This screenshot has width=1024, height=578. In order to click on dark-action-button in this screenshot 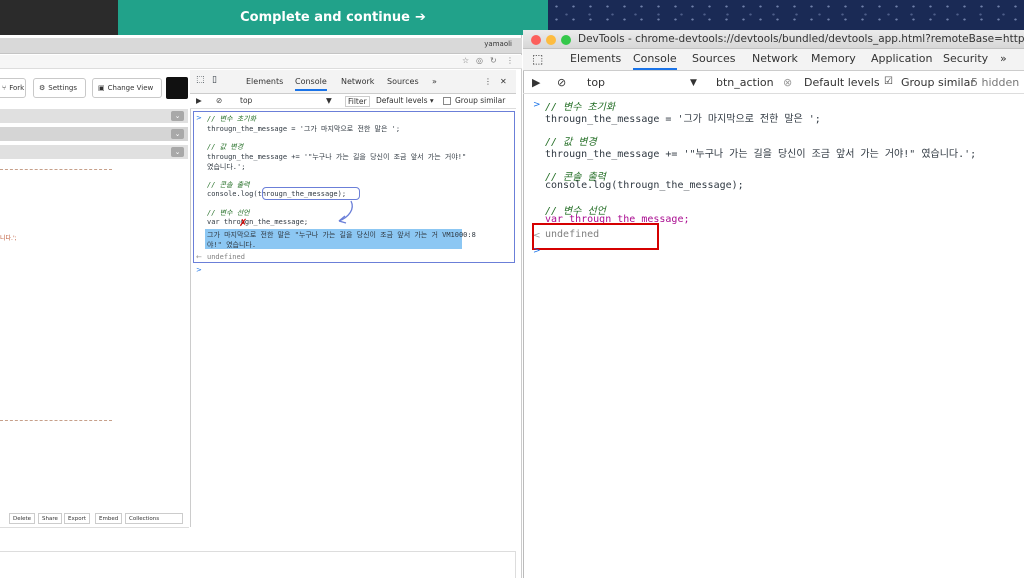, I will do `click(177, 88)`.